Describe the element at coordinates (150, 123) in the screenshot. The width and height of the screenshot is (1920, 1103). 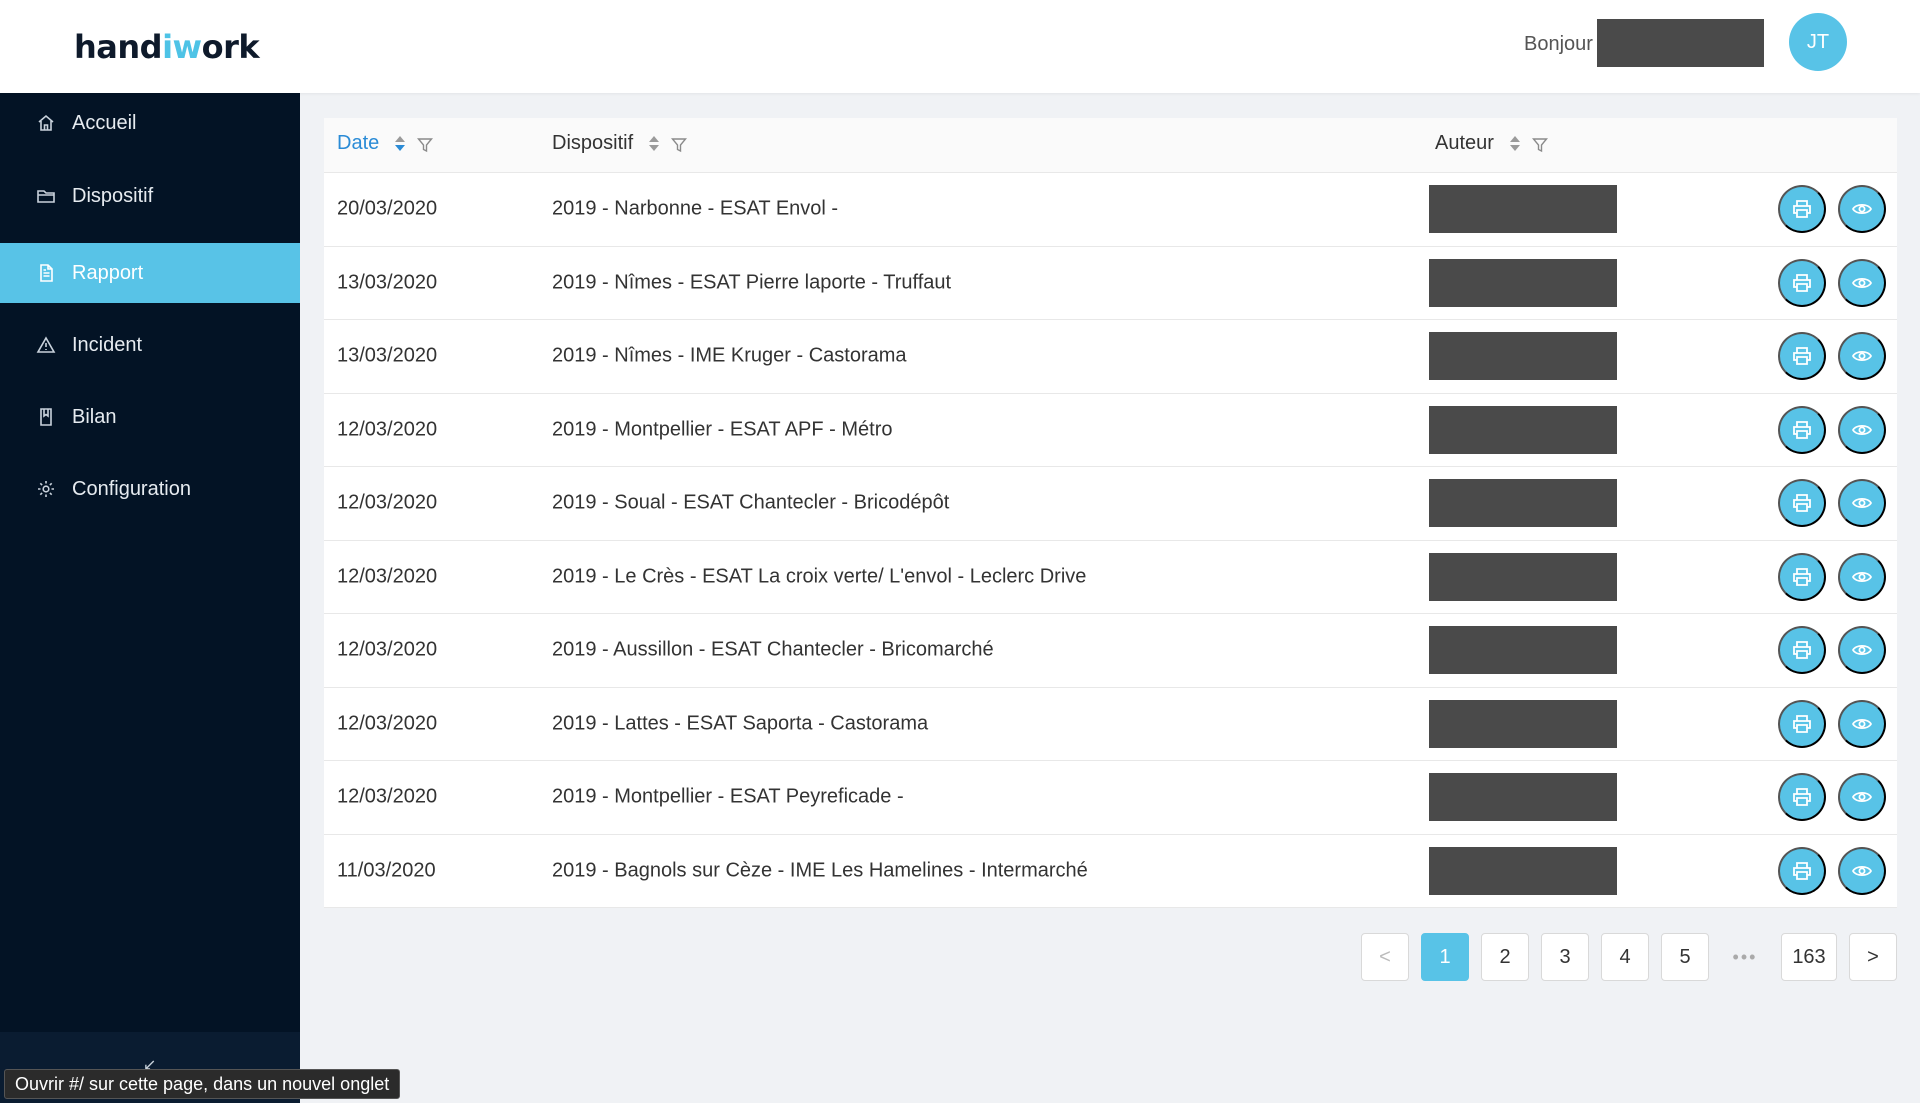
I see `sidebar-item-accueil: Accueil` at that location.